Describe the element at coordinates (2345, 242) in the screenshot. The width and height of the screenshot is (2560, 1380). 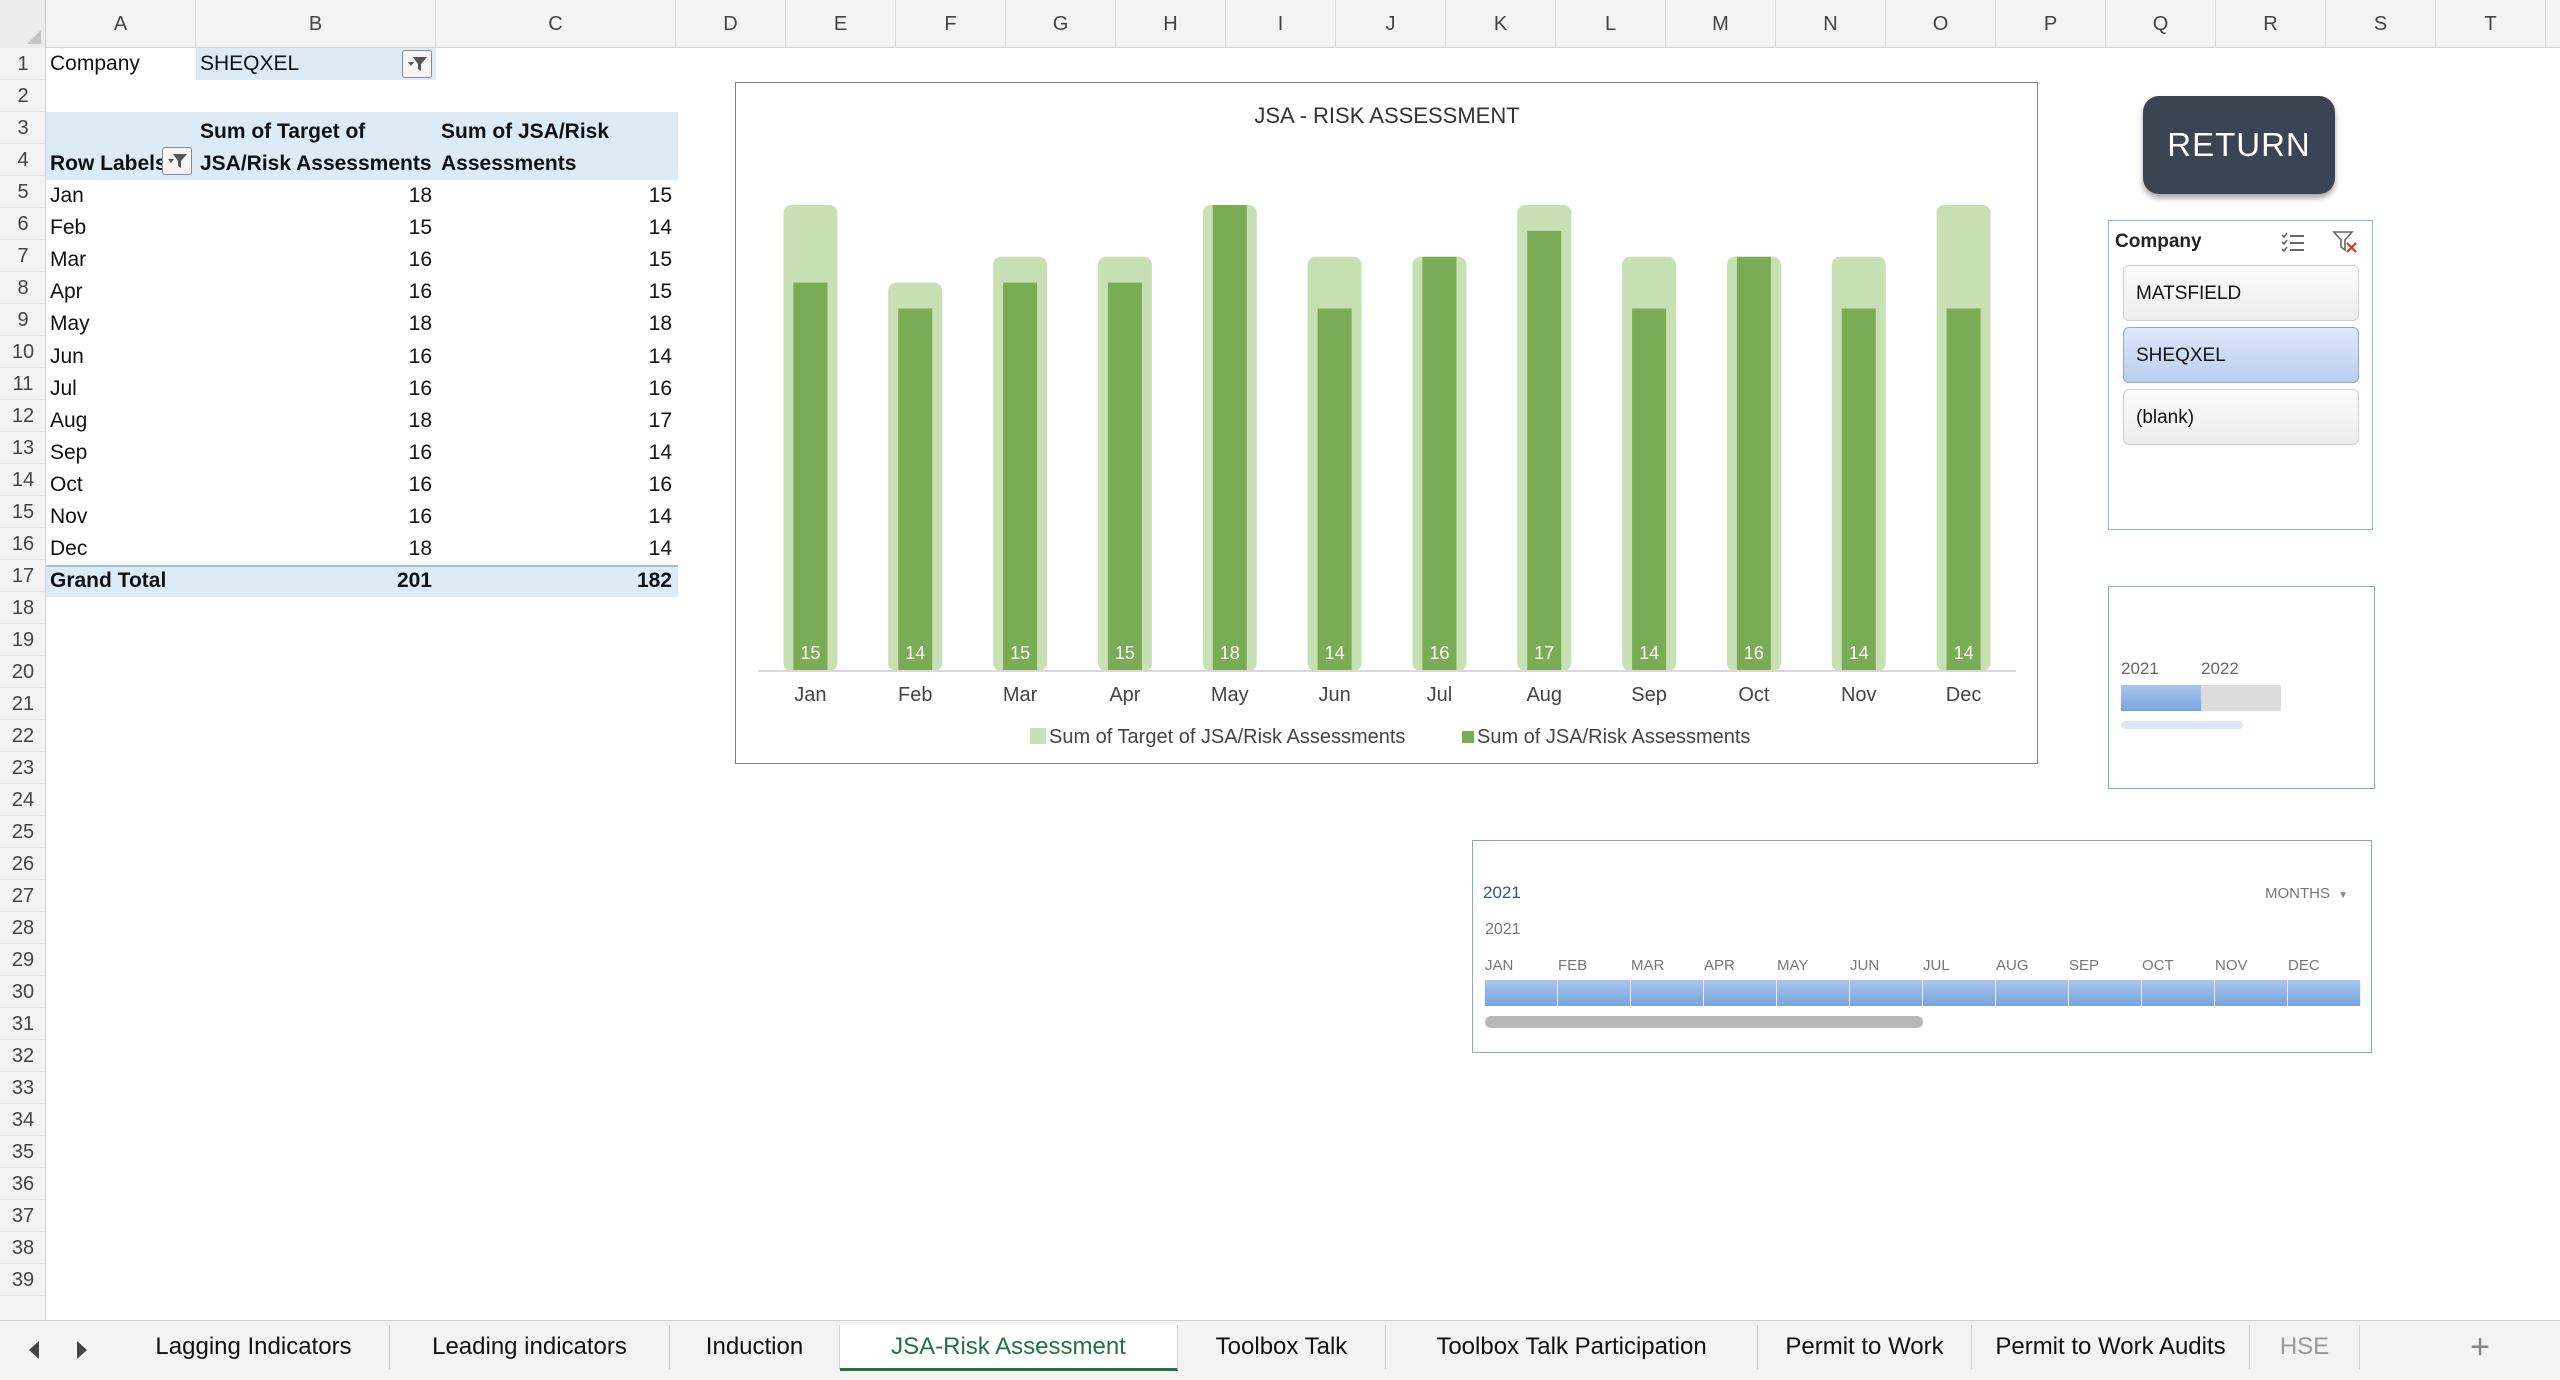
I see `clear-filter-icon` at that location.